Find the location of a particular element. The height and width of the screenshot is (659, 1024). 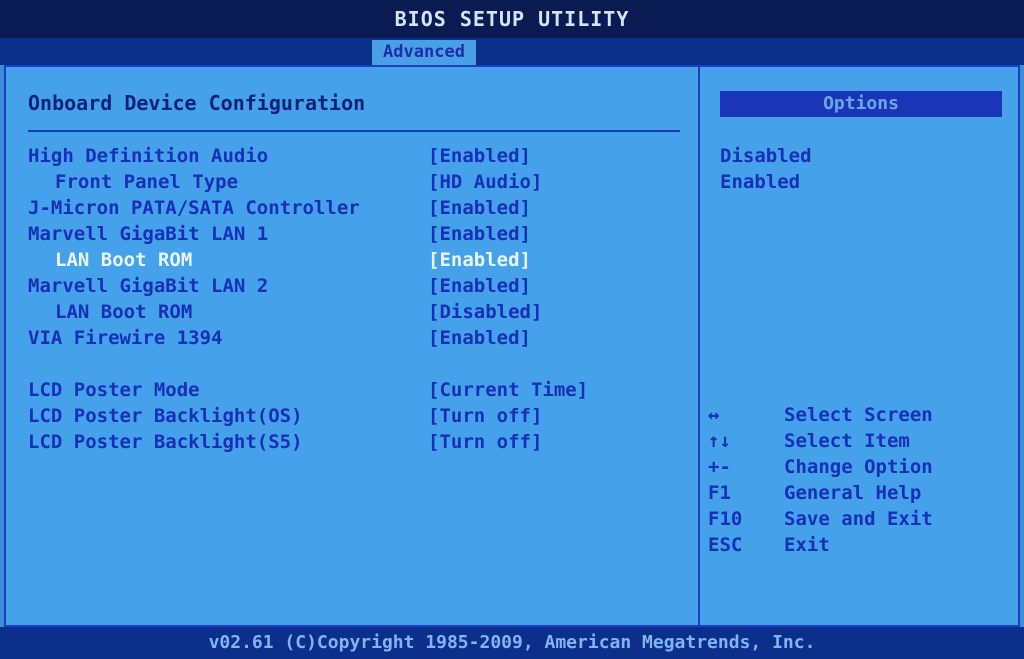

section-divider is located at coordinates (354, 131).